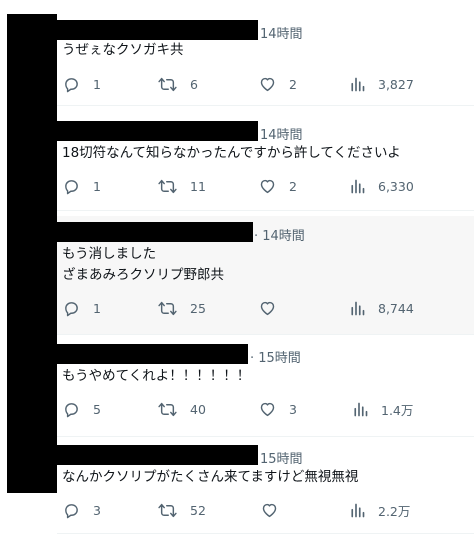  What do you see at coordinates (279, 234) in the screenshot?
I see `tweet-time: · 14時間` at bounding box center [279, 234].